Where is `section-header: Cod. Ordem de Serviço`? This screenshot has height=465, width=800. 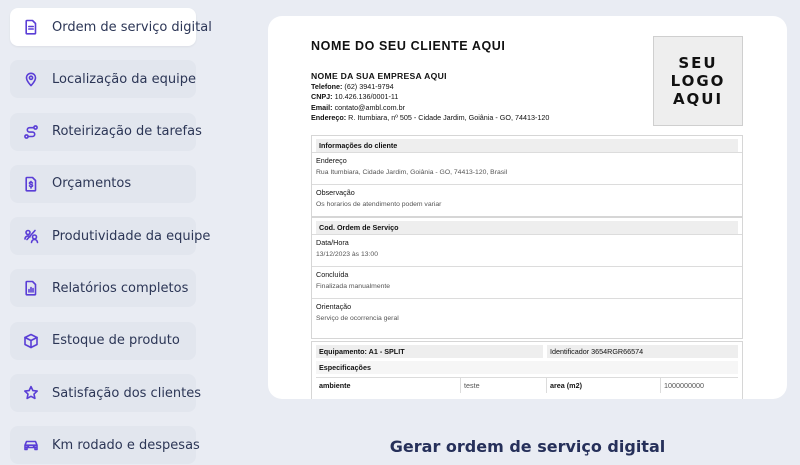
section-header: Cod. Ordem de Serviço is located at coordinates (527, 227).